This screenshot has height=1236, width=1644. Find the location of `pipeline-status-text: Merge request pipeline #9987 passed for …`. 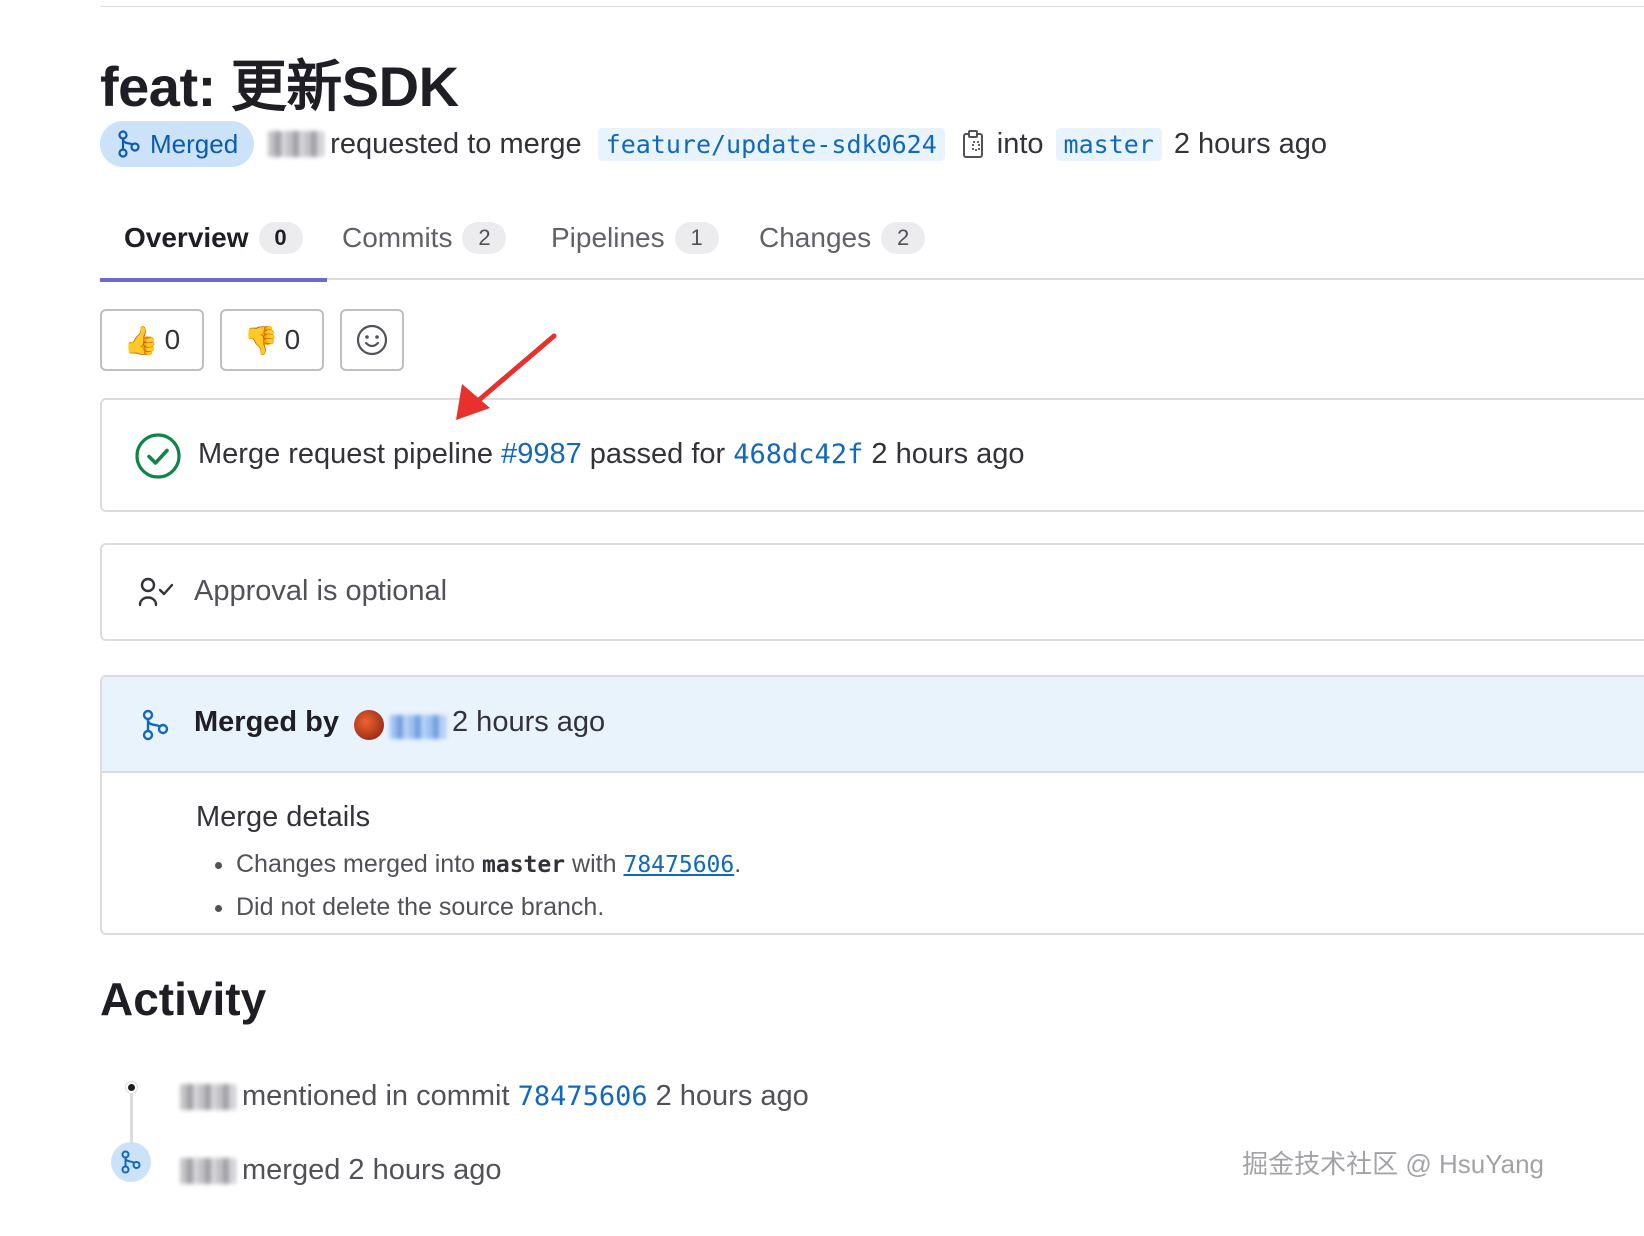

pipeline-status-text: Merge request pipeline #9987 passed for … is located at coordinates (611, 454).